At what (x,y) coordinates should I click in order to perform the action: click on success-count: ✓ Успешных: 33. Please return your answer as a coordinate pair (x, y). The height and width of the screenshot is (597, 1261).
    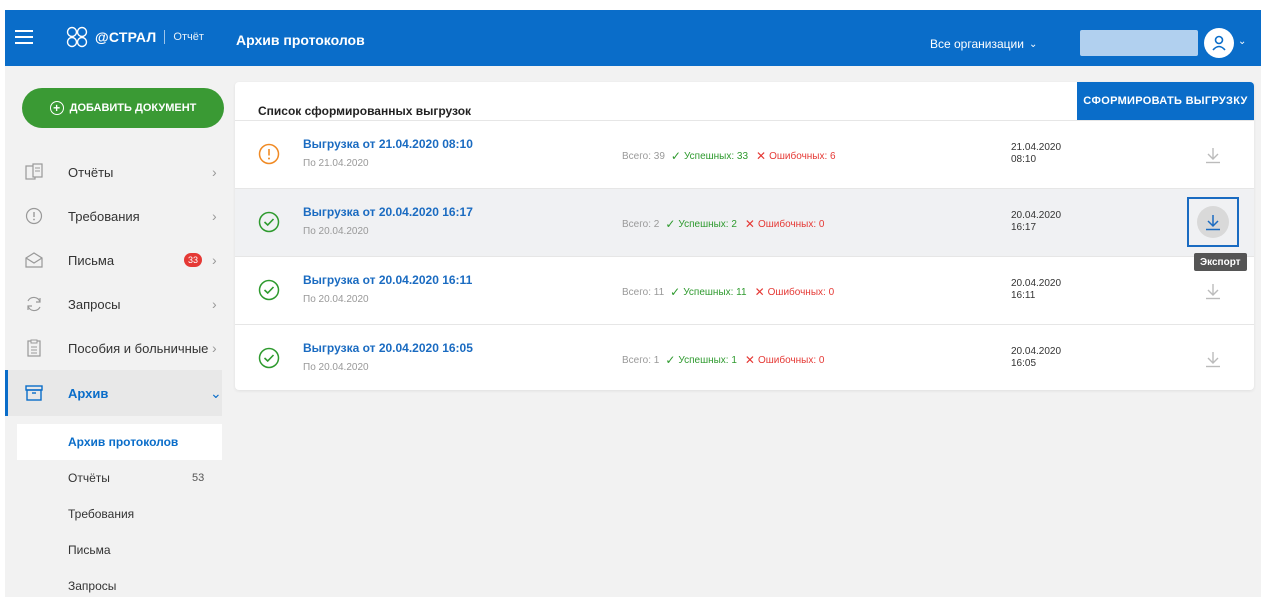
    Looking at the image, I should click on (709, 156).